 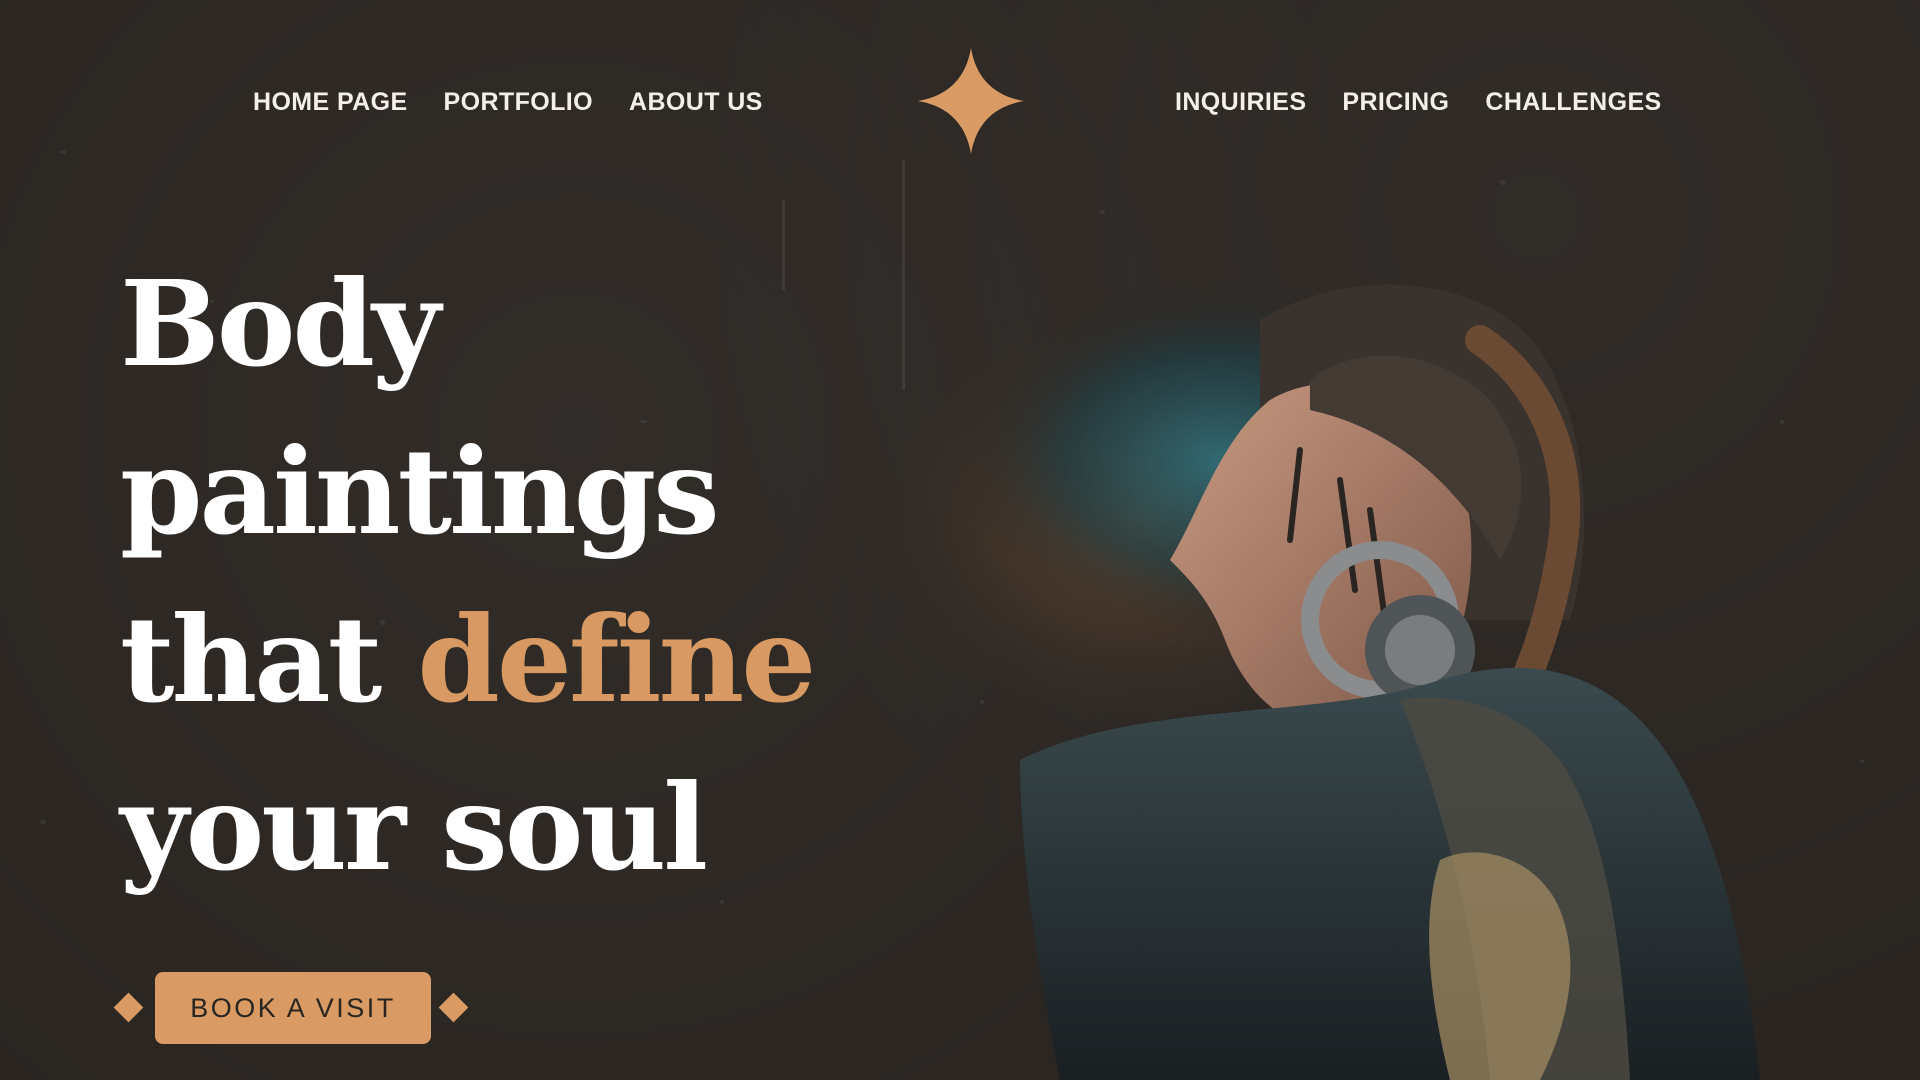 What do you see at coordinates (518, 102) in the screenshot?
I see `nav-portfolio: PORTFOLIO` at bounding box center [518, 102].